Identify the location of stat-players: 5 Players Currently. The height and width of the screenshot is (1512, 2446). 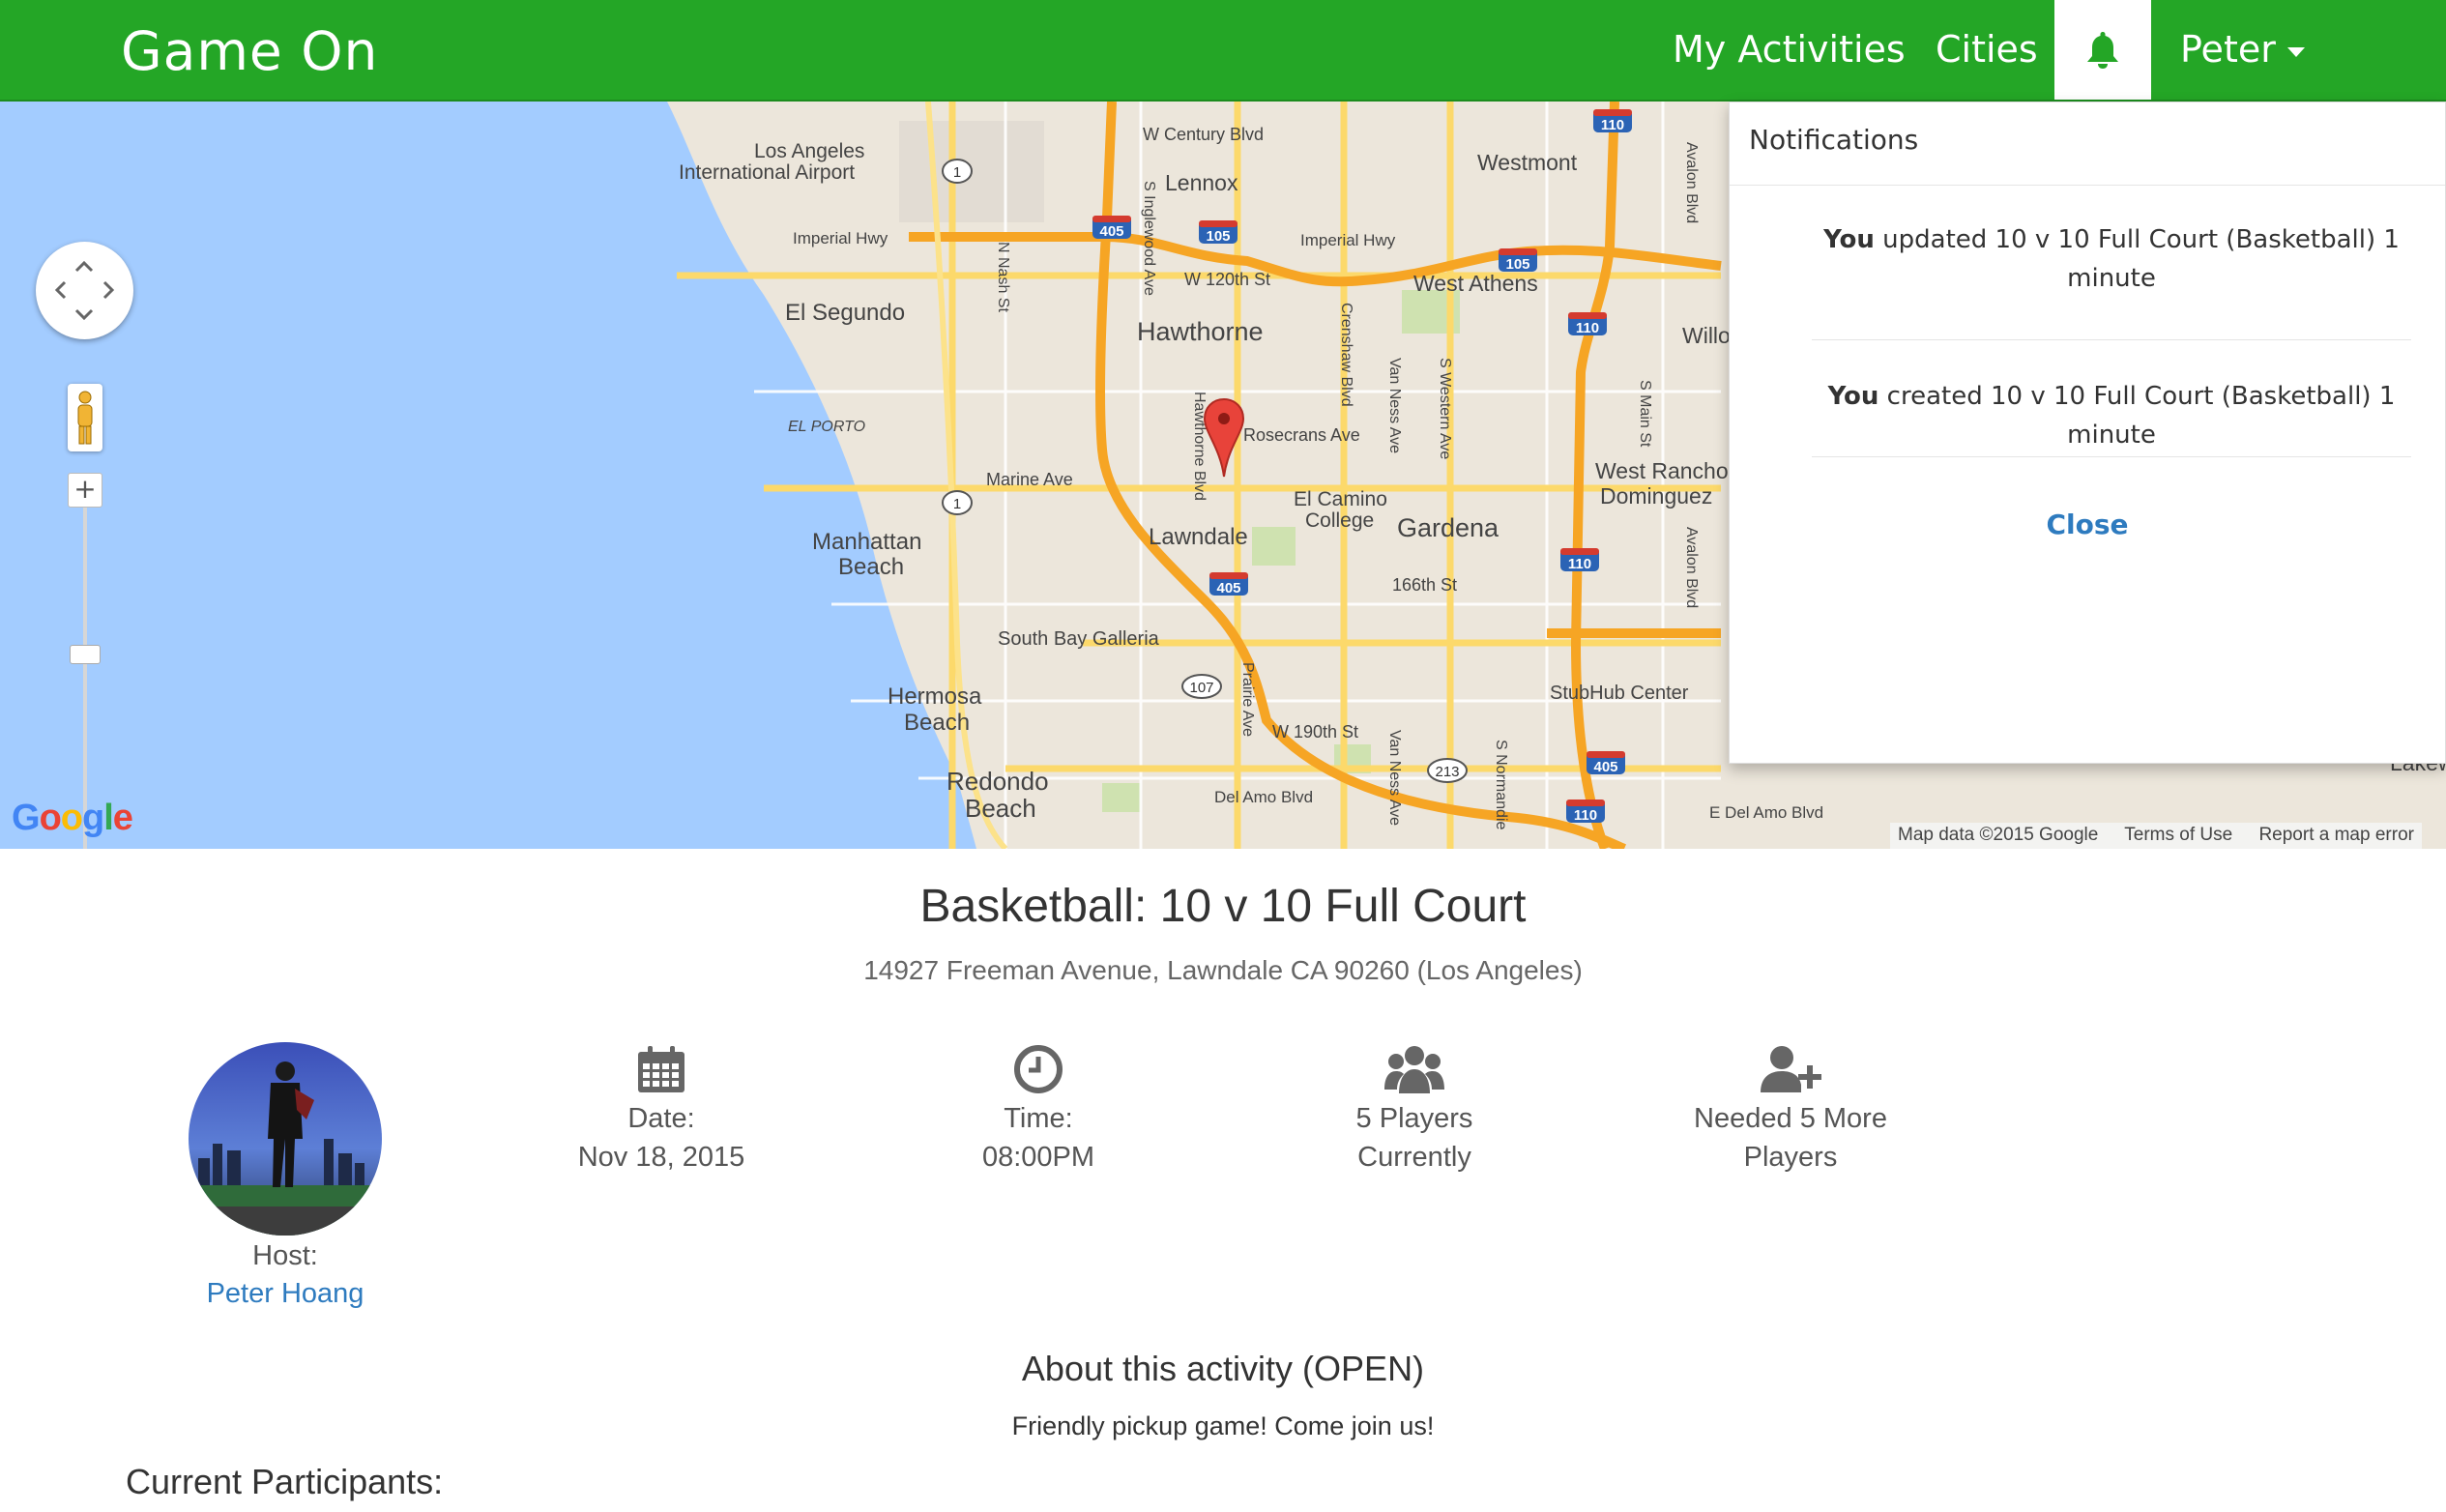
(1414, 1108).